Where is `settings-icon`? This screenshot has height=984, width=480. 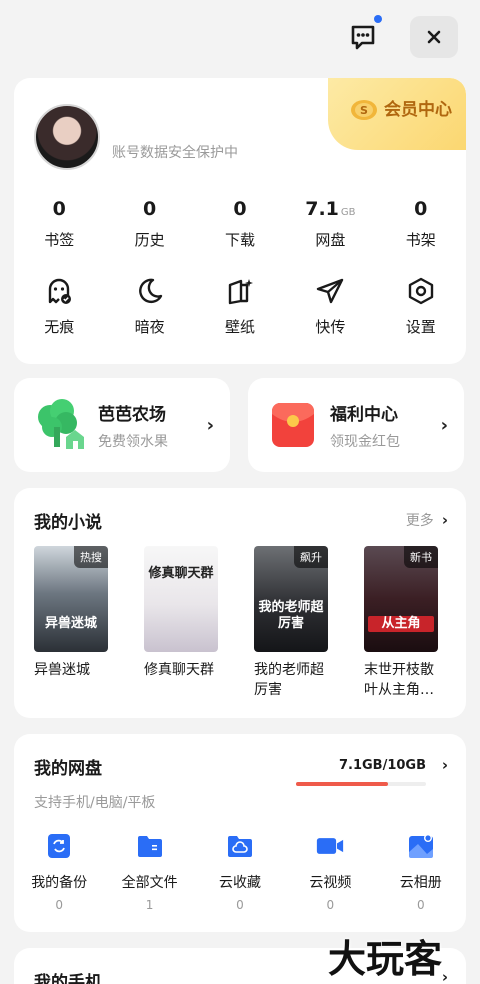 settings-icon is located at coordinates (420, 291).